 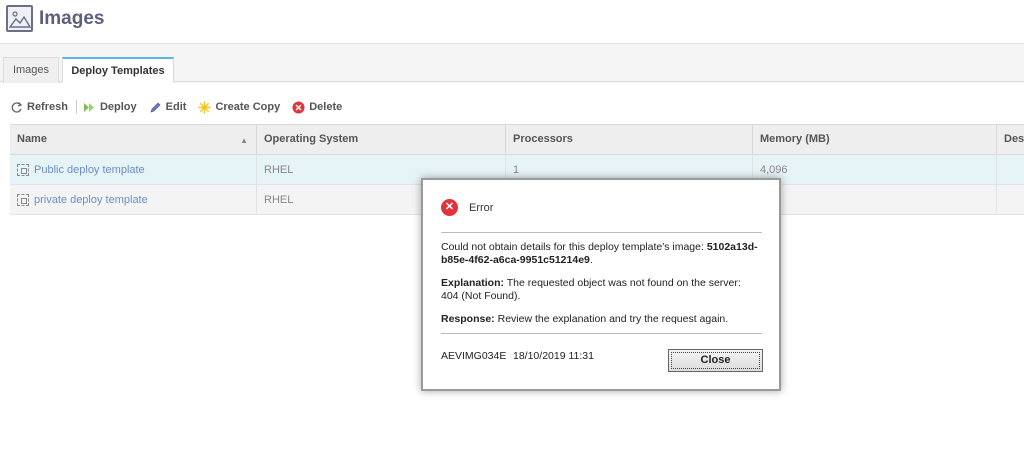 I want to click on column-description-label: Desc, so click(x=1014, y=139).